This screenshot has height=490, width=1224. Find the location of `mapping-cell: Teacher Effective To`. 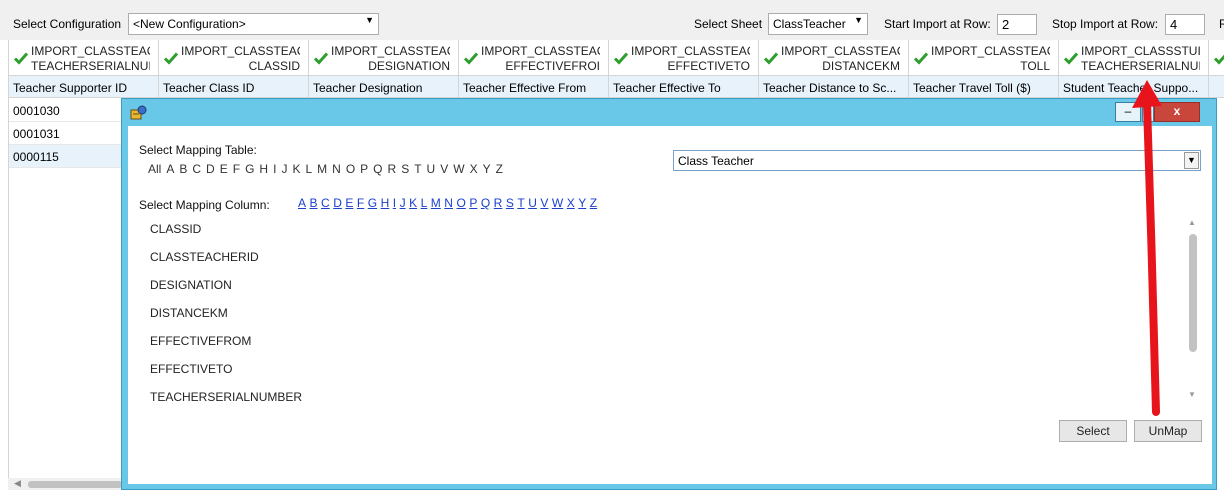

mapping-cell: Teacher Effective To is located at coordinates (684, 87).